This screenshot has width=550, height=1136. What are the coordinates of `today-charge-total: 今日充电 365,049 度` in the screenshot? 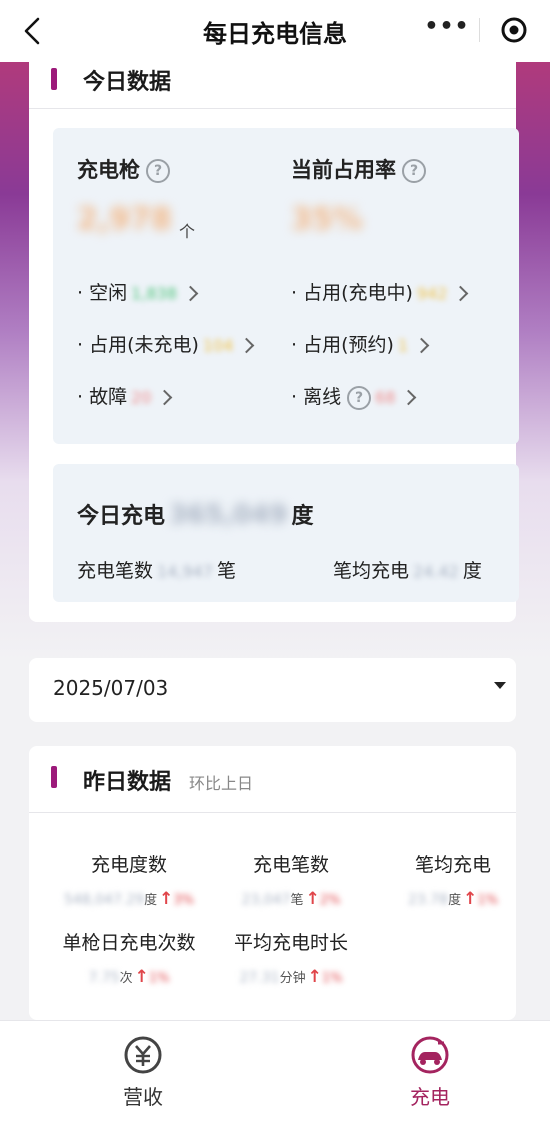 It's located at (195, 515).